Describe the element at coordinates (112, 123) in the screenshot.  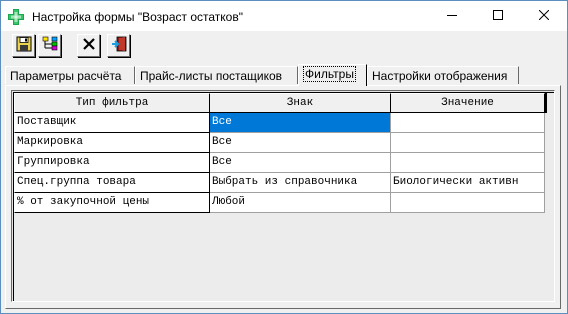
I see `filter-type-cell: Поставщик` at that location.